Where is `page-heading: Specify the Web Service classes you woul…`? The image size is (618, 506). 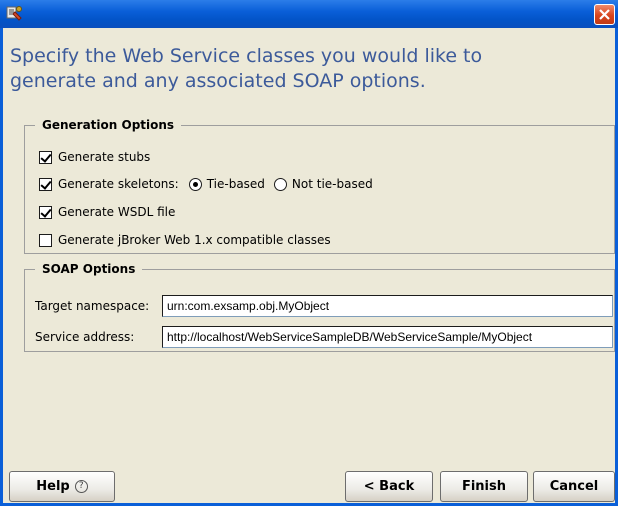 page-heading: Specify the Web Service classes you woul… is located at coordinates (290, 69).